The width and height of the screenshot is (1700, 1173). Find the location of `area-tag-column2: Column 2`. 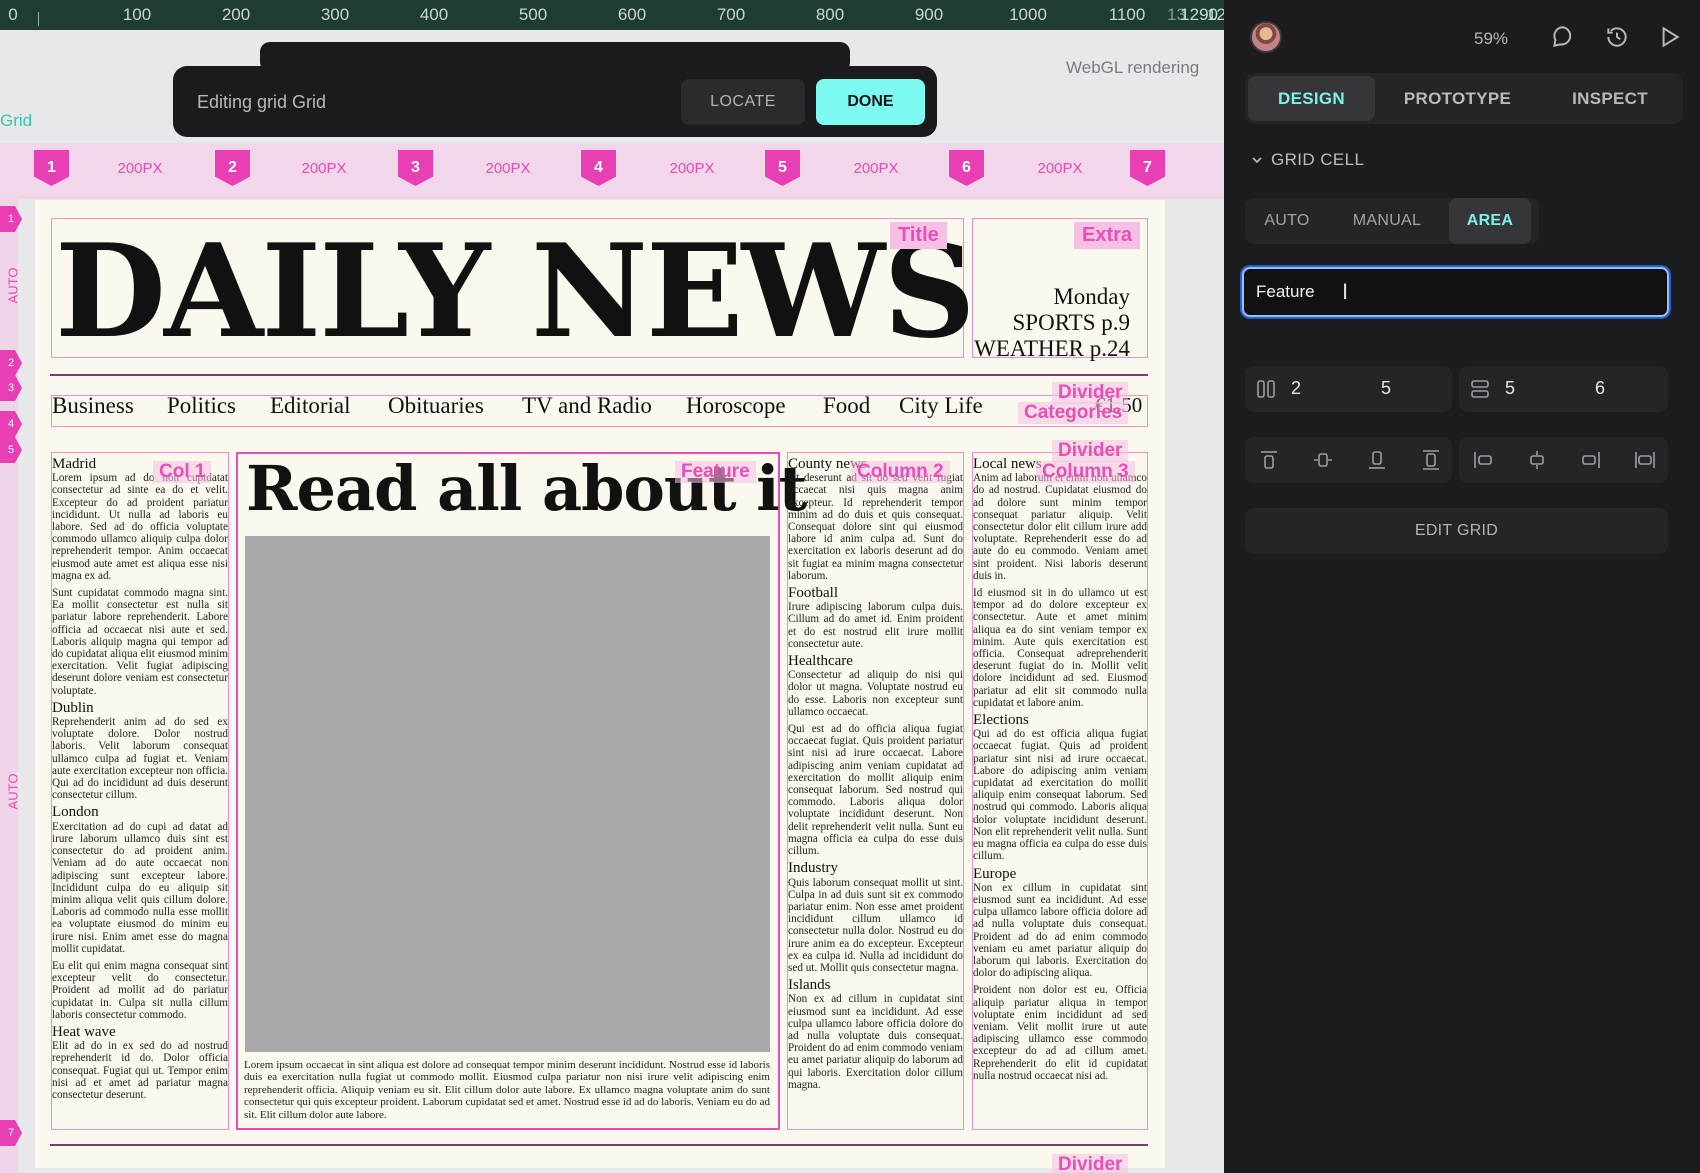

area-tag-column2: Column 2 is located at coordinates (900, 472).